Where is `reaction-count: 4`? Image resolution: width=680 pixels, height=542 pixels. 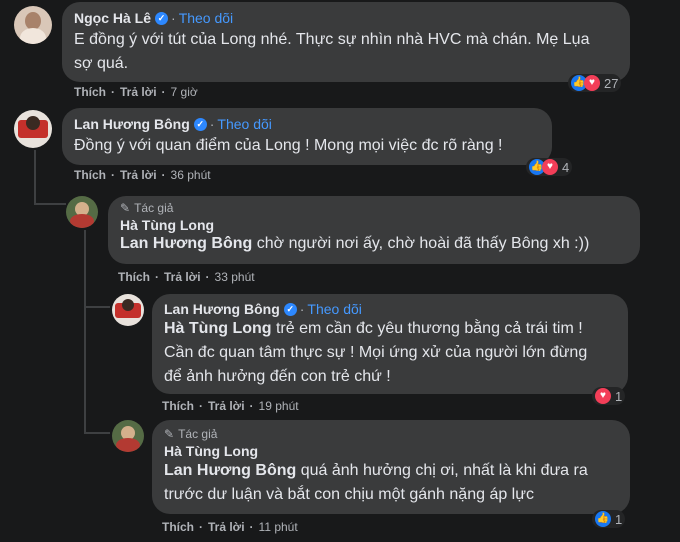 reaction-count: 4 is located at coordinates (566, 167).